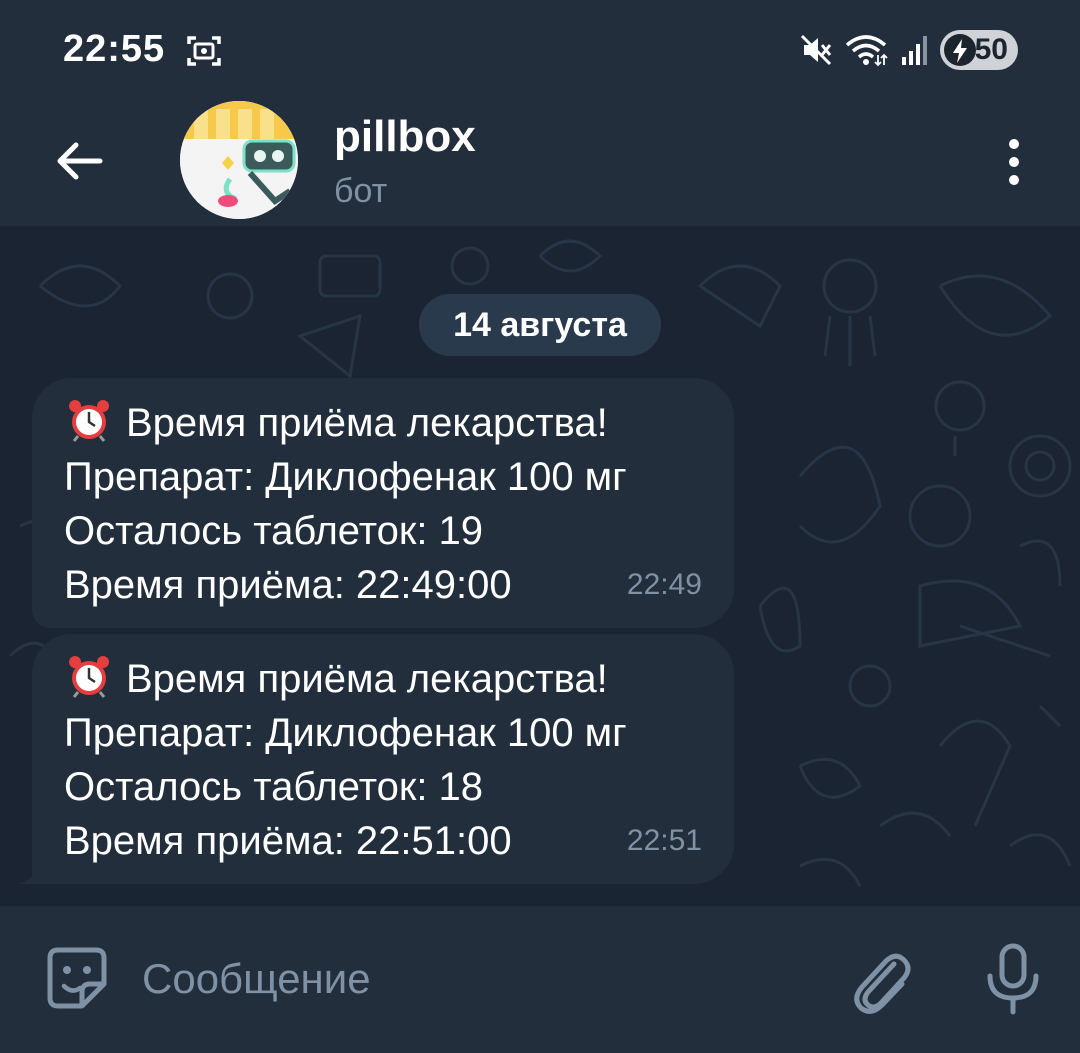 The height and width of the screenshot is (1053, 1080). I want to click on message-time: 22:51, so click(664, 840).